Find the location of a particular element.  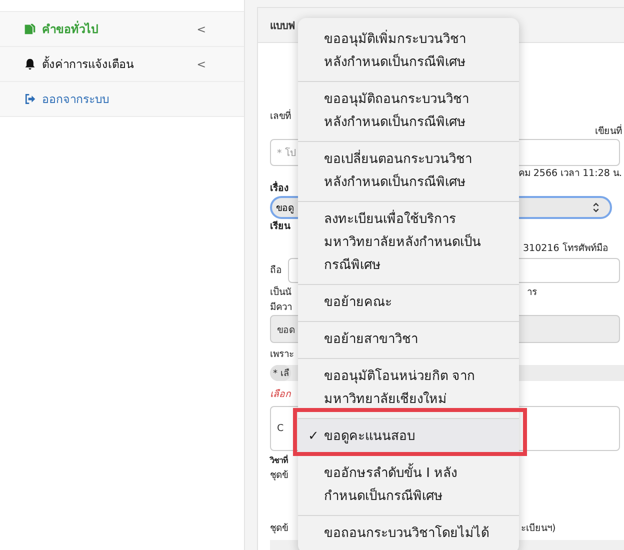

reason-chip: * เลื is located at coordinates (281, 373).